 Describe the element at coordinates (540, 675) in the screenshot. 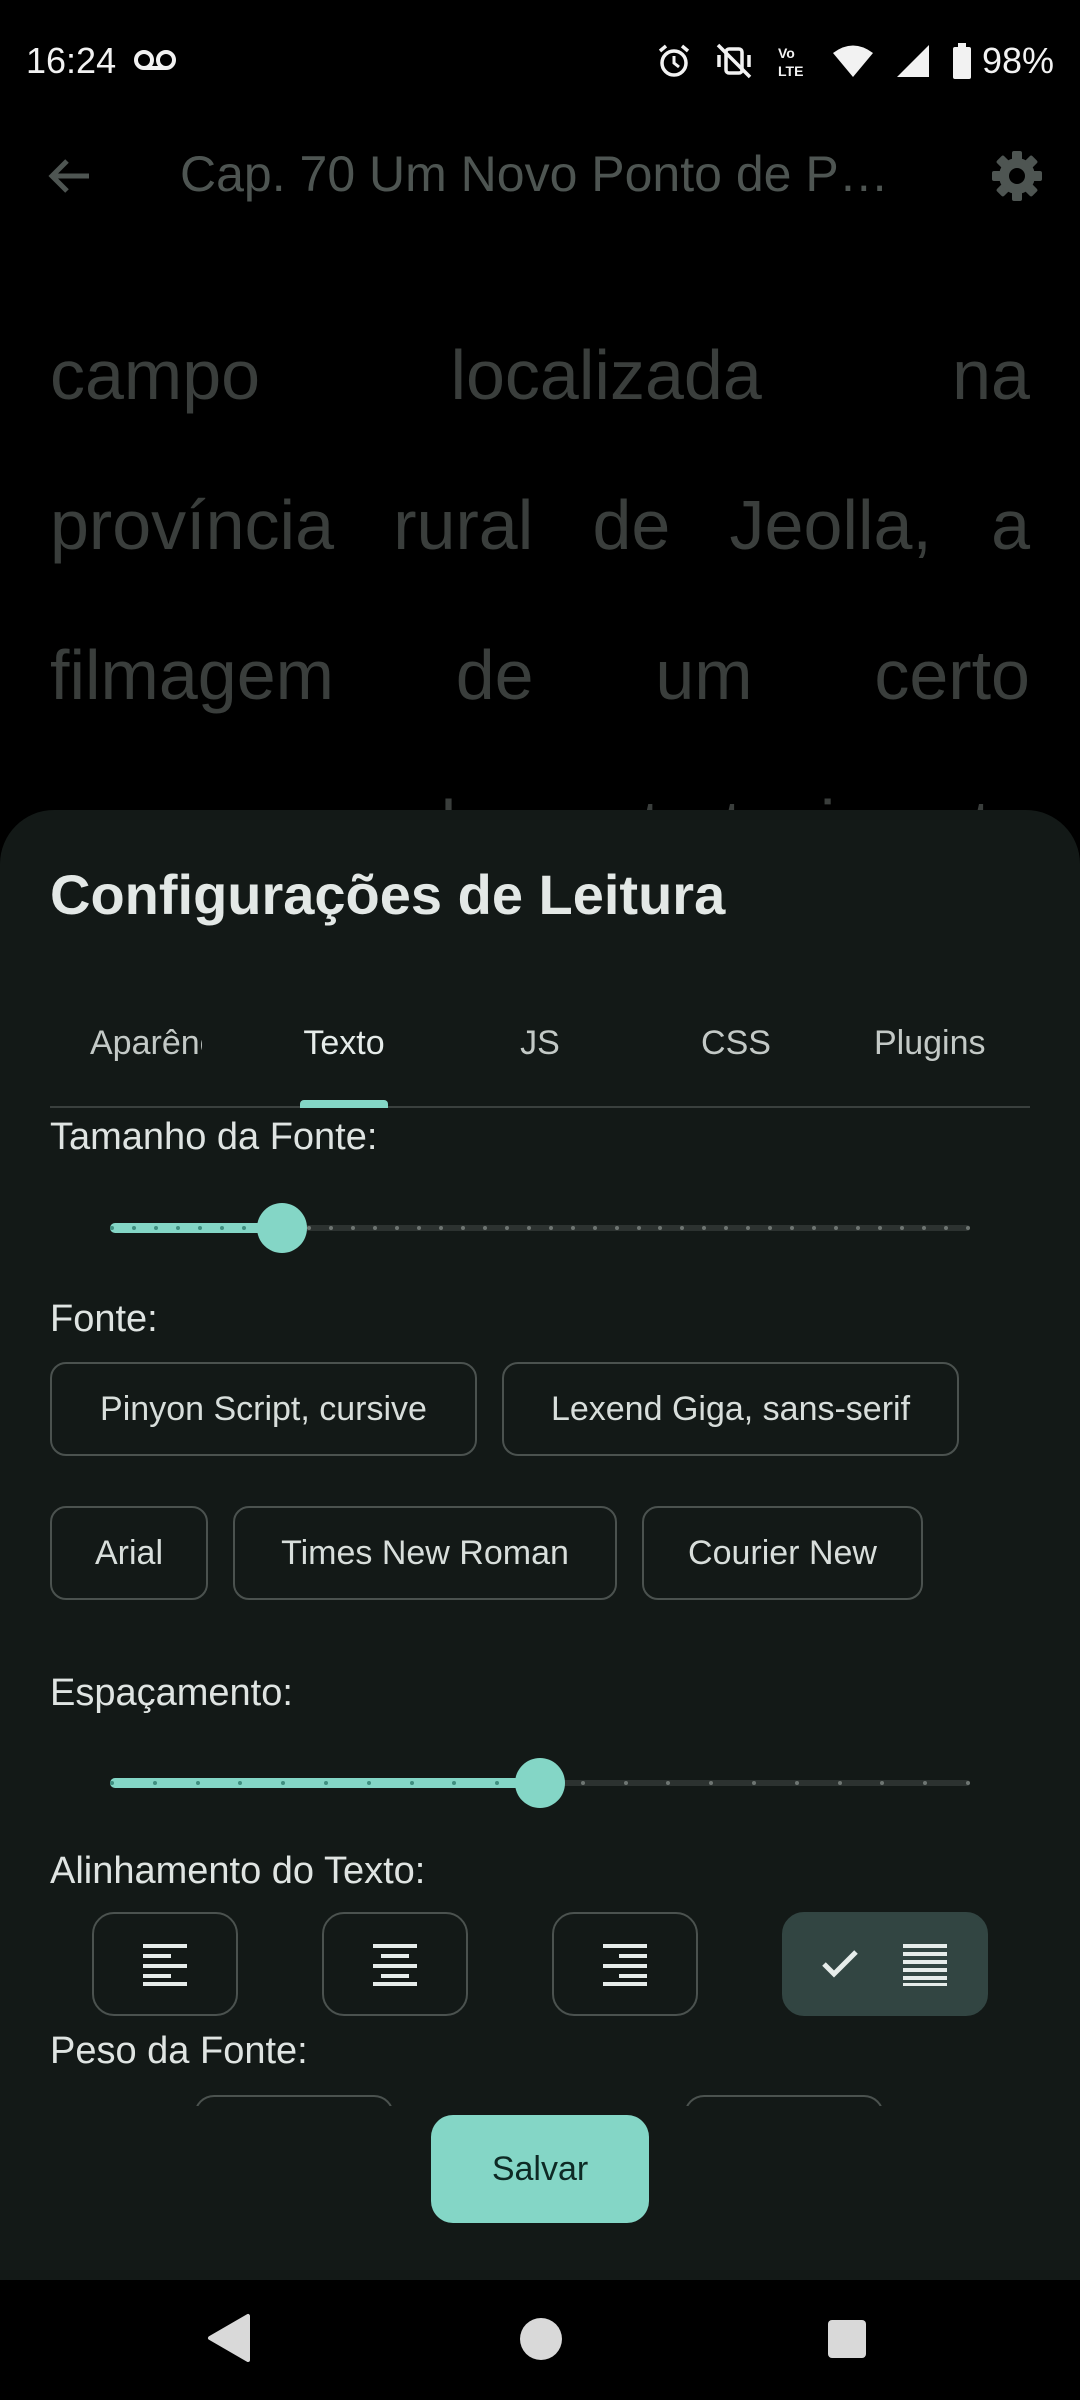

I see `reader-line: filmagem de um certo` at that location.